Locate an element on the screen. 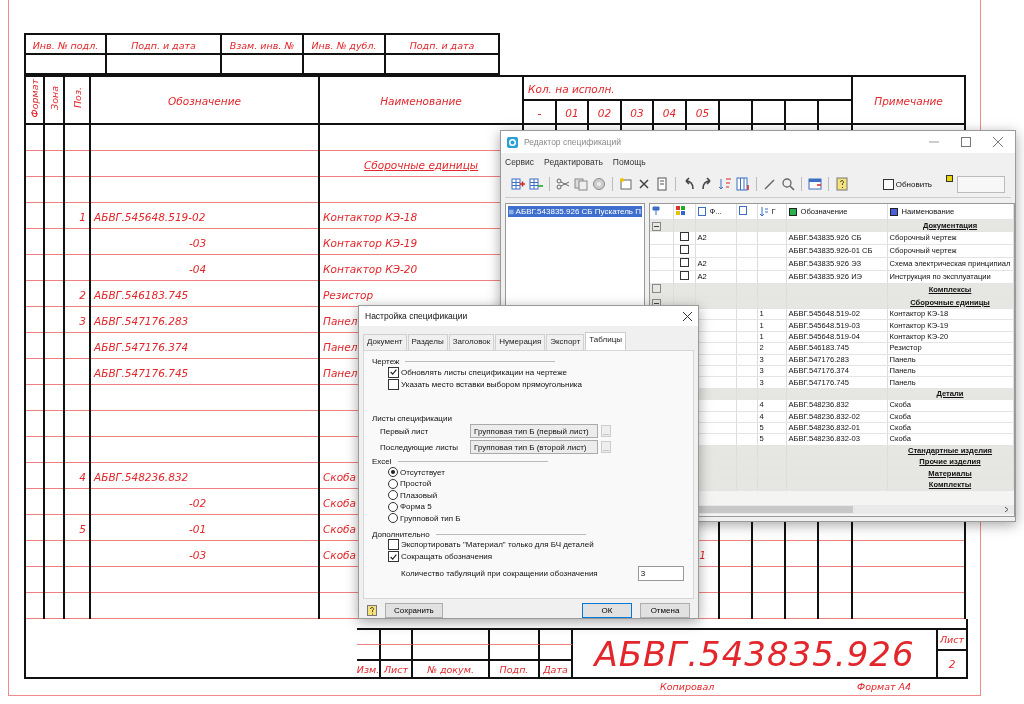  group-title: Дополнительно is located at coordinates (401, 534).